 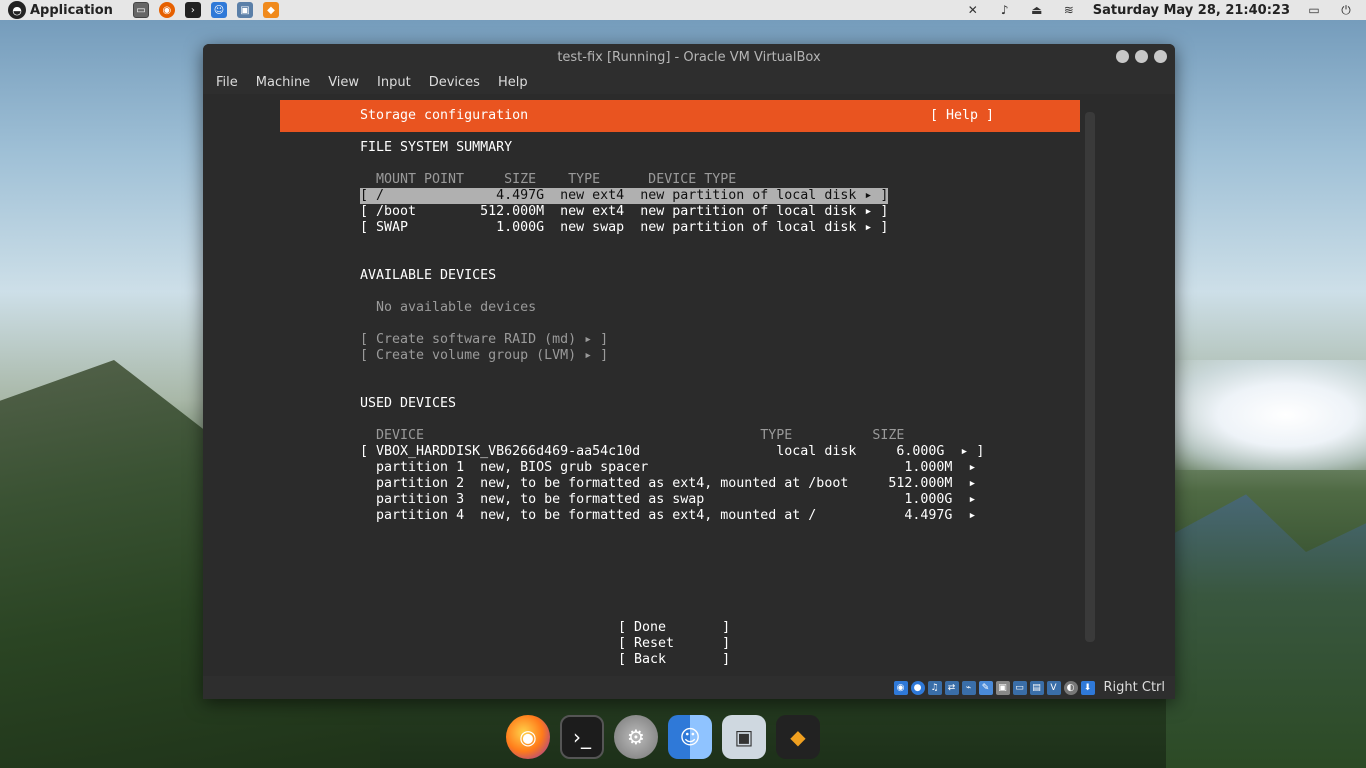 I want to click on fs-summary-heading: FILE SYSTEM SUMMARY, so click(x=436, y=147).